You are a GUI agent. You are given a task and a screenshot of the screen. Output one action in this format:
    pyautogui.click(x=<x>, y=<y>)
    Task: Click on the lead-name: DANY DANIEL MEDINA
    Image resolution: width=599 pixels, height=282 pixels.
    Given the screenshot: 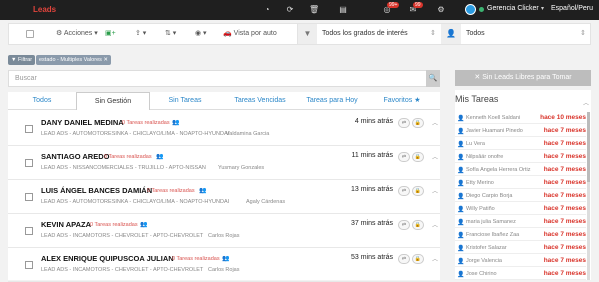 What is the action you would take?
    pyautogui.click(x=82, y=122)
    